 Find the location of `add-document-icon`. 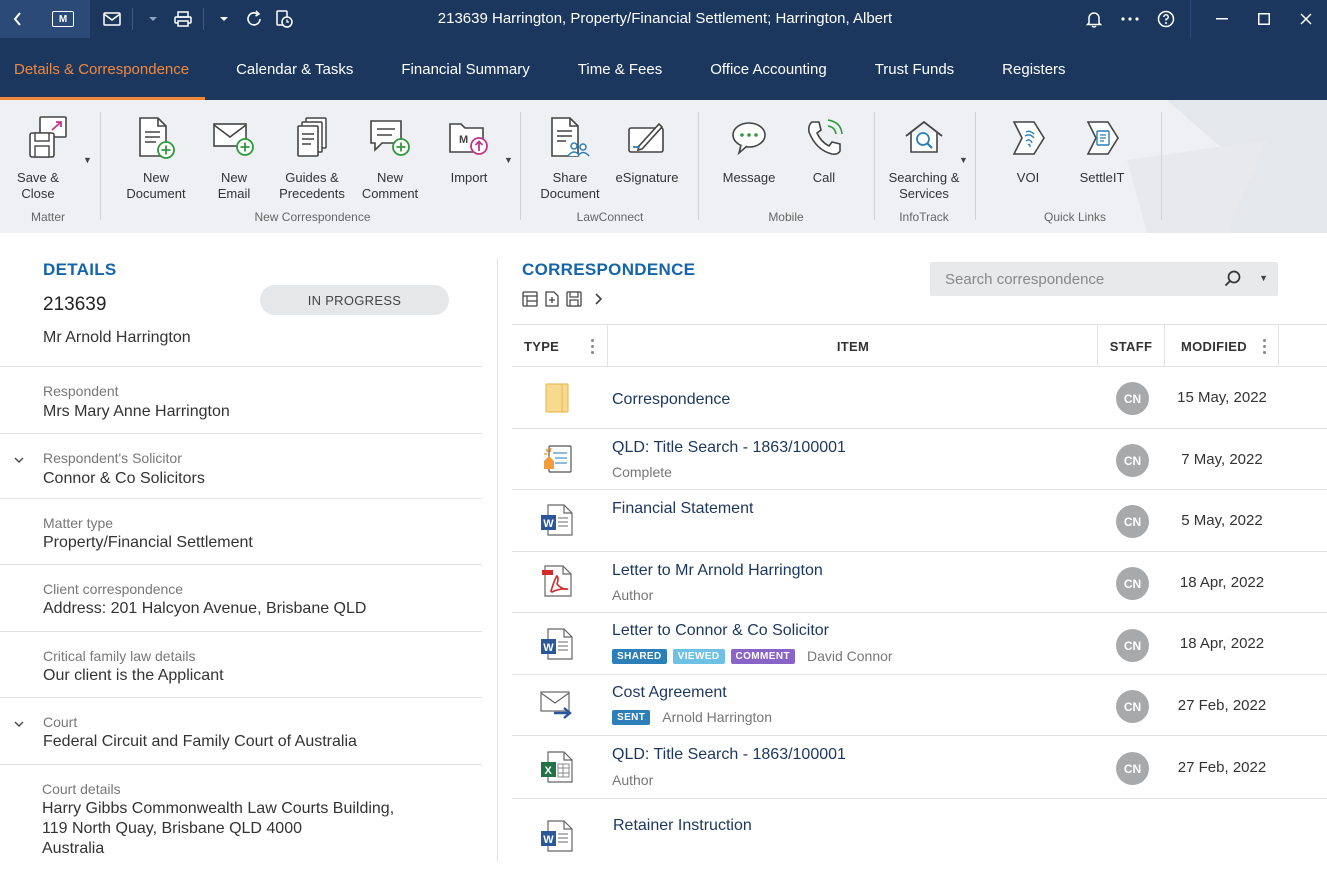

add-document-icon is located at coordinates (552, 299).